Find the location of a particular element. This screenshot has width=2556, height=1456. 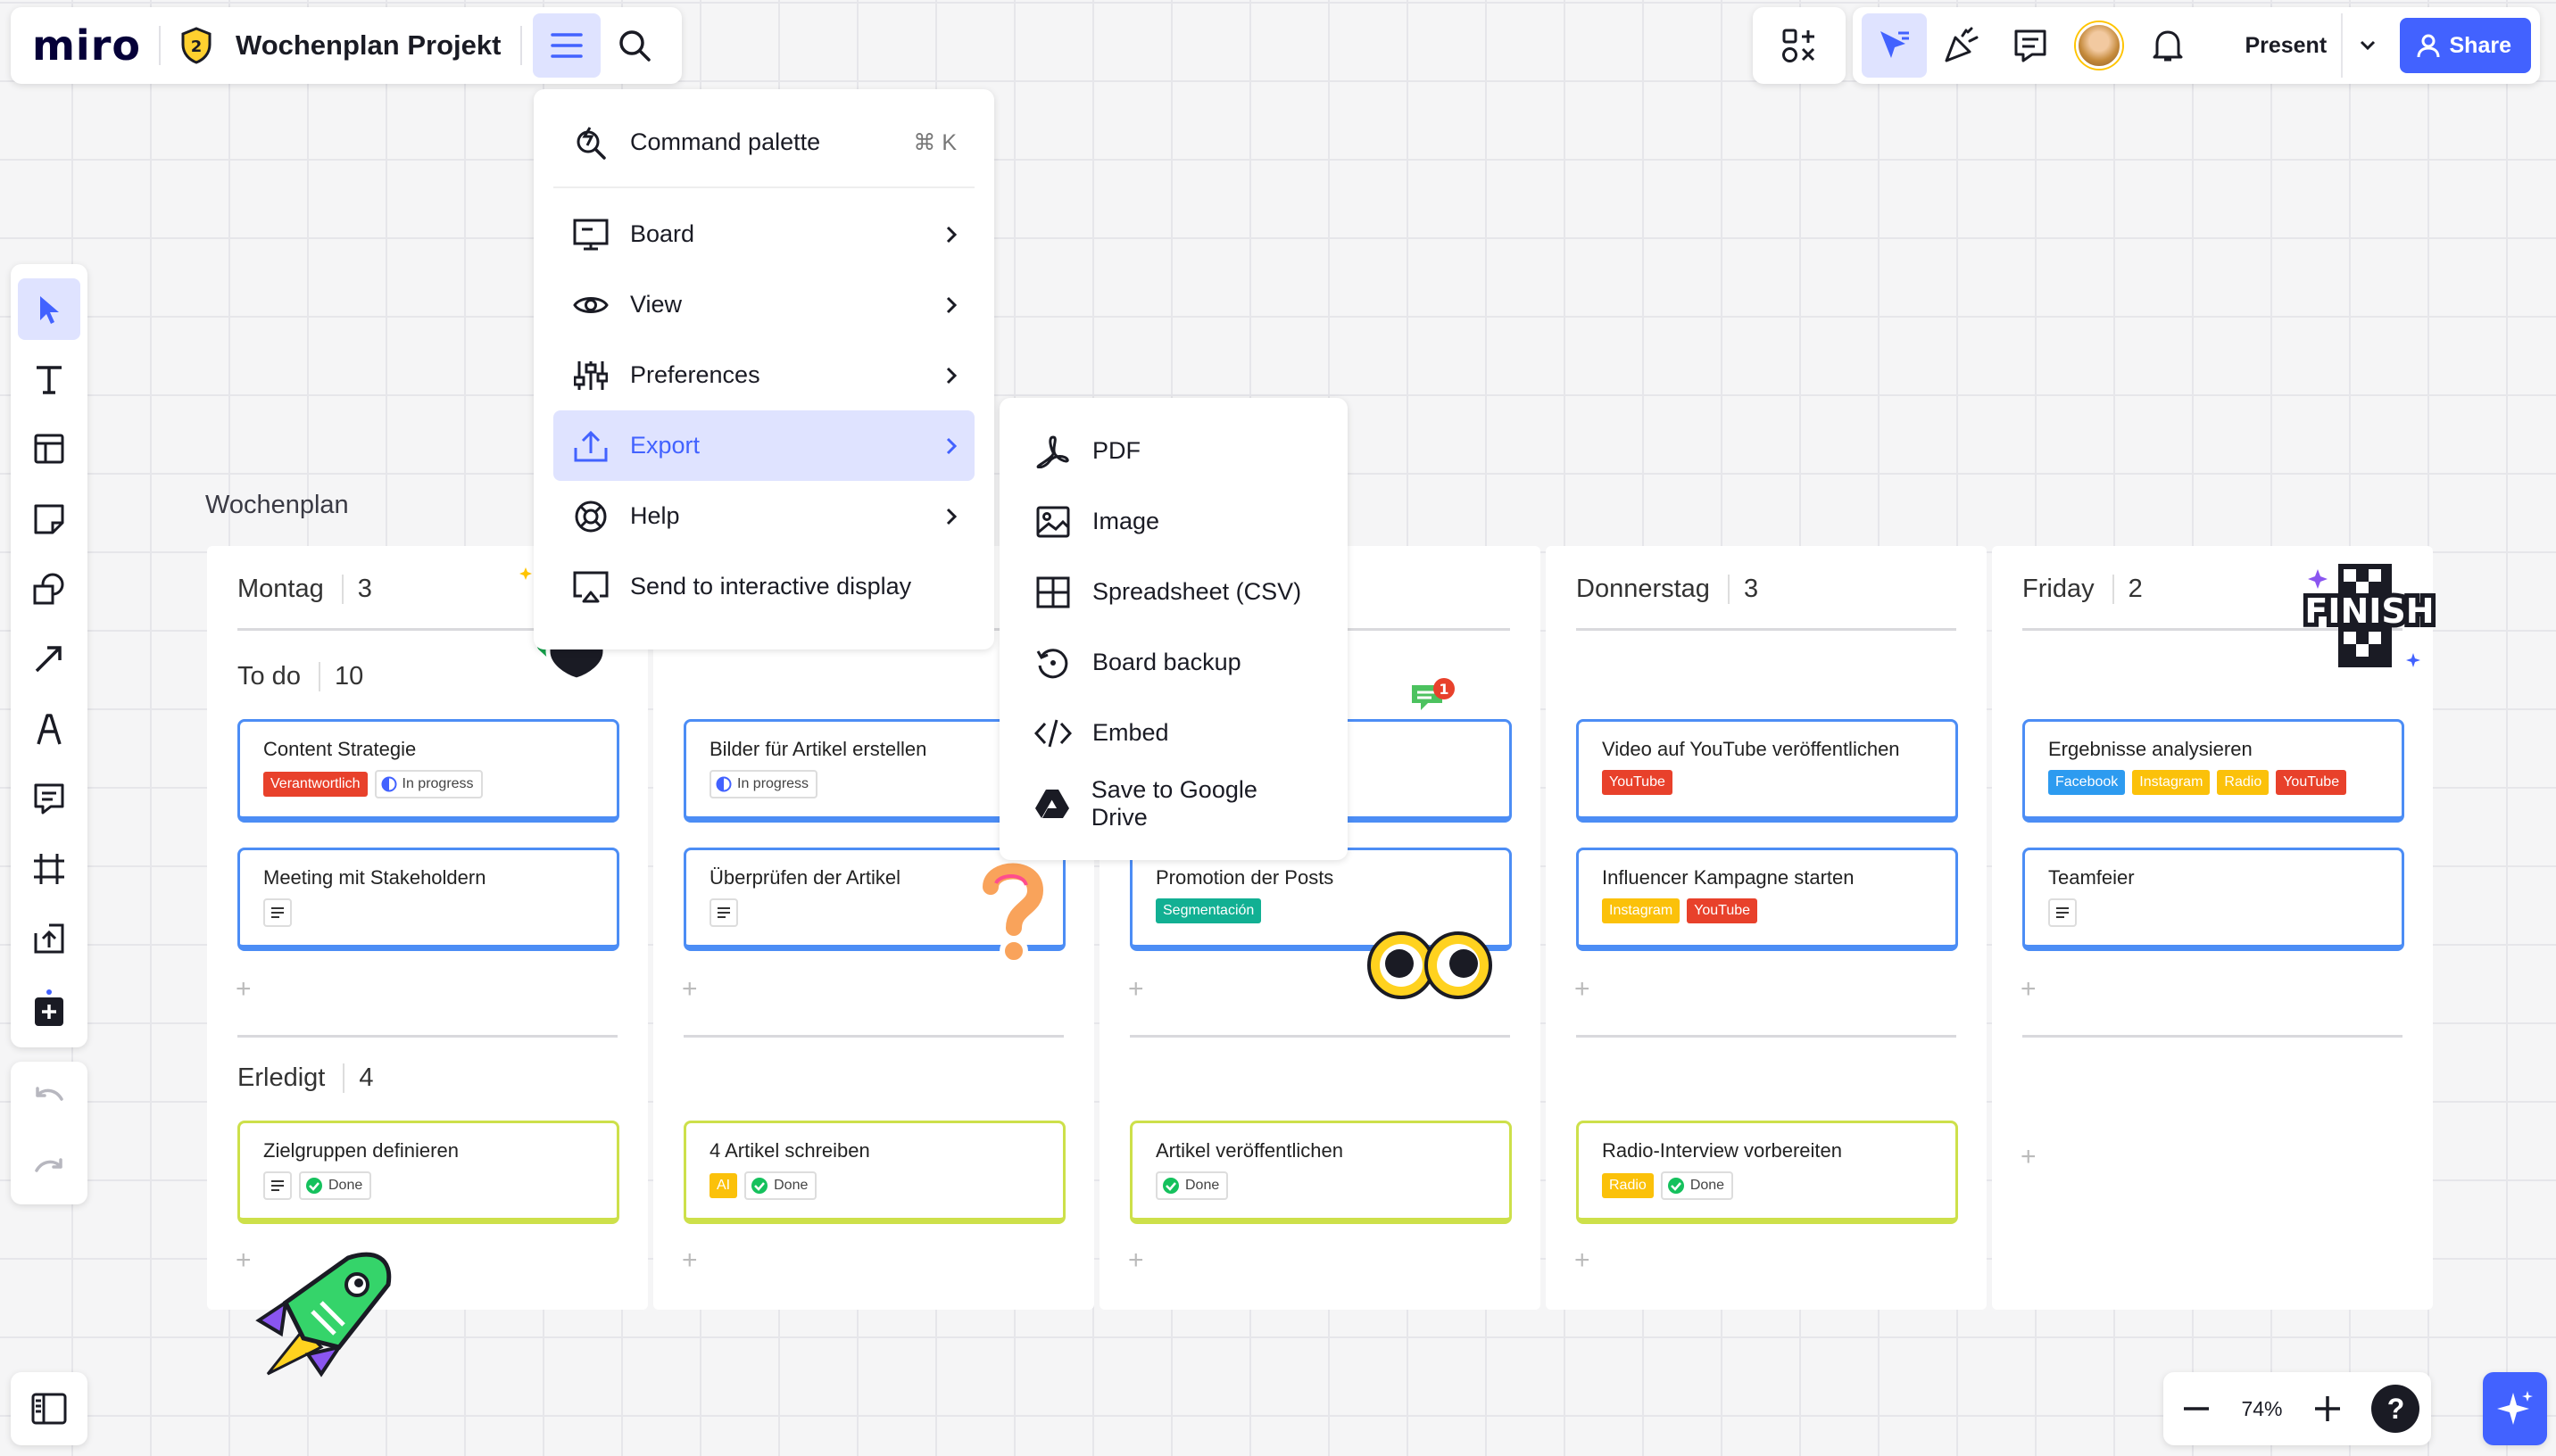

chevron-down-icon is located at coordinates (2367, 45).